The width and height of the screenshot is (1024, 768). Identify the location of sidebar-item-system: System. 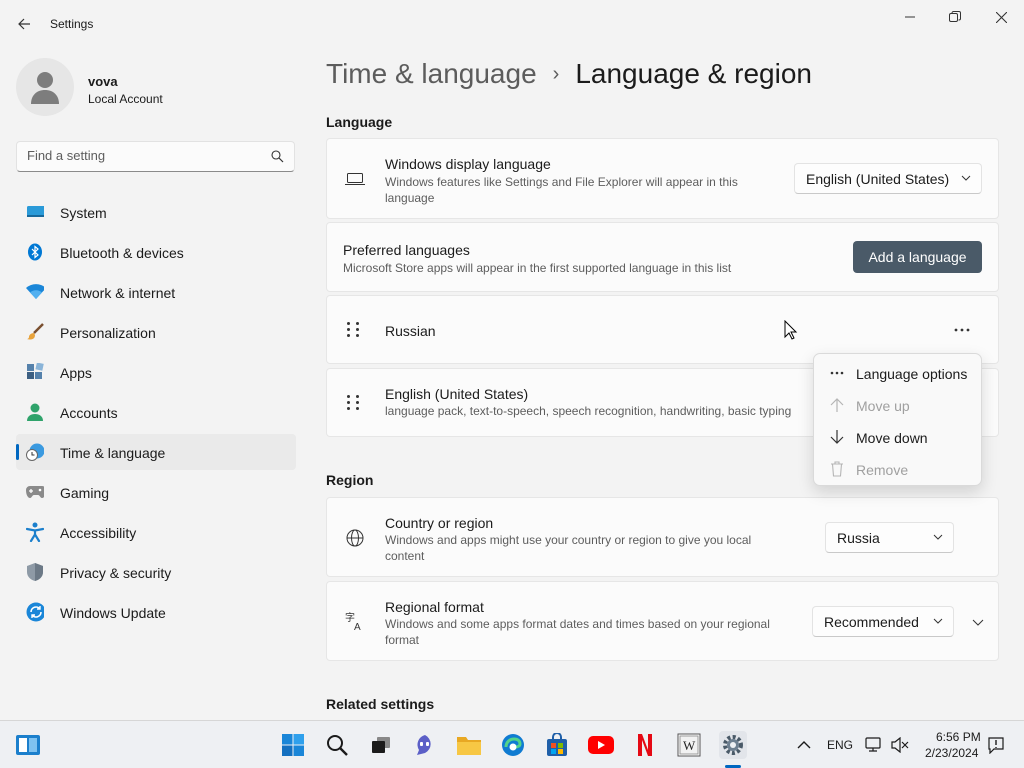
(156, 212).